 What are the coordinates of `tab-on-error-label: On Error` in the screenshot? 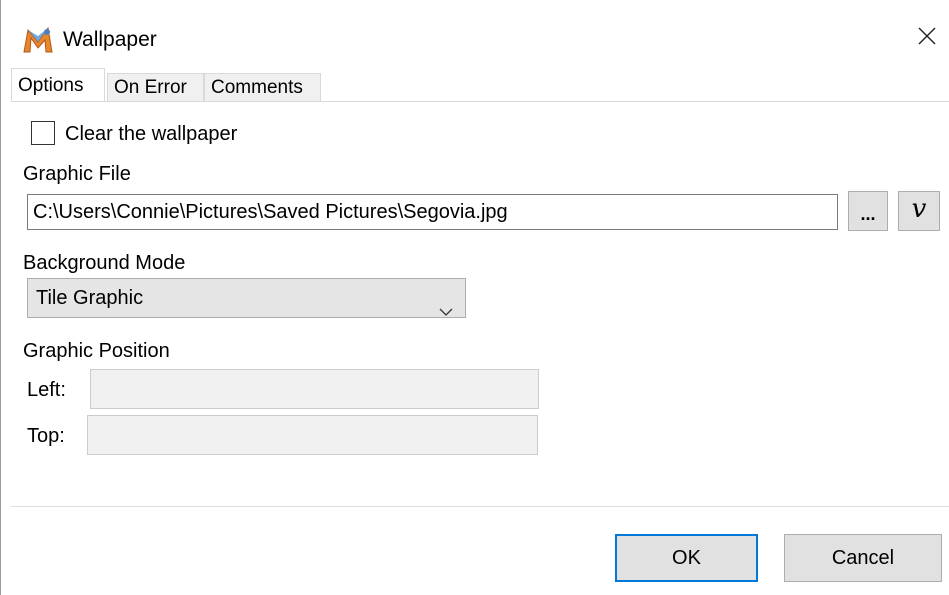 It's located at (150, 87).